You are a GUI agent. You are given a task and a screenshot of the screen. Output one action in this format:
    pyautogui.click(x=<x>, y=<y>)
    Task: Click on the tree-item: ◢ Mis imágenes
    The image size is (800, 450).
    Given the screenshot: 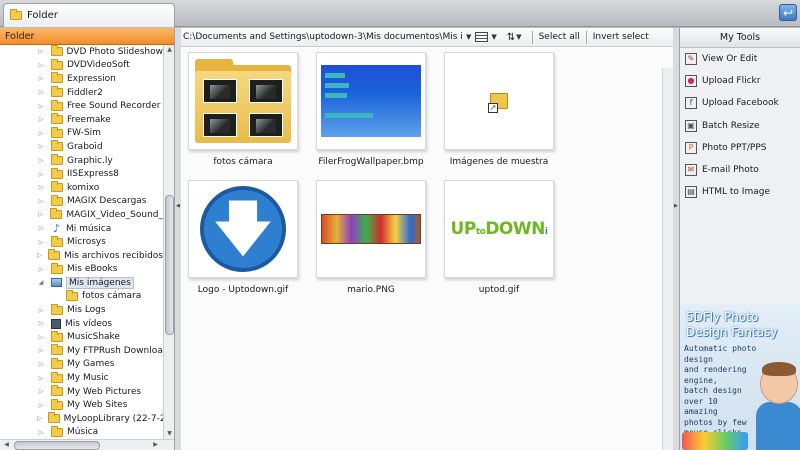 What is the action you would take?
    pyautogui.click(x=81, y=283)
    